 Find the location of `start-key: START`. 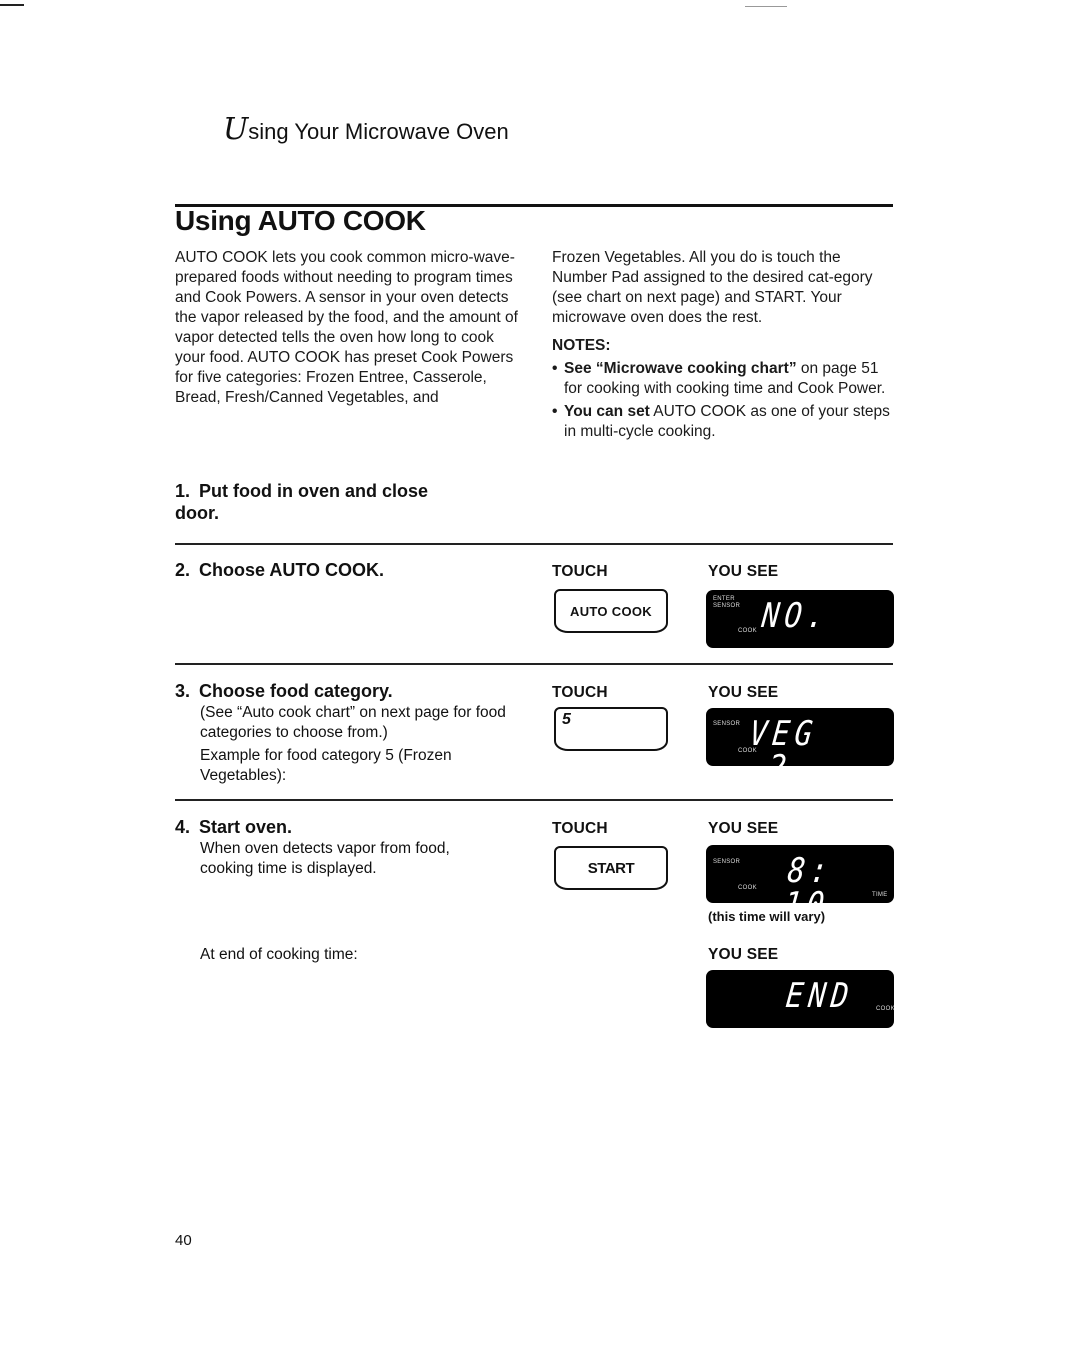

start-key: START is located at coordinates (611, 868).